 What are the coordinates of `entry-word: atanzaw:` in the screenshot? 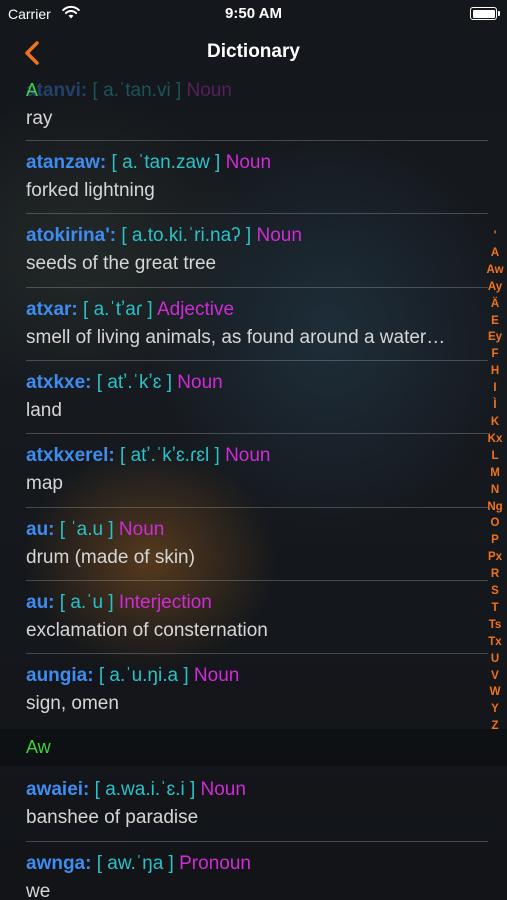 It's located at (66, 162).